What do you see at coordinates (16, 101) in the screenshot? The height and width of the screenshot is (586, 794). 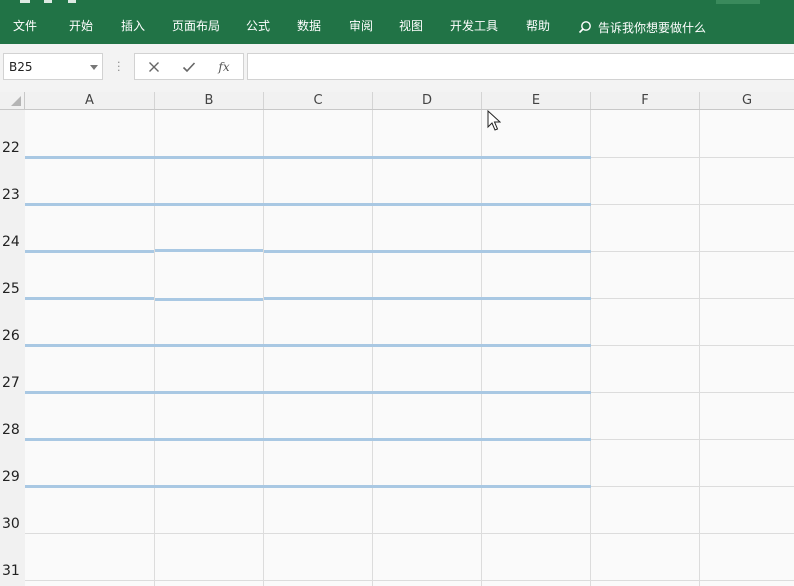 I see `select-all-icon` at bounding box center [16, 101].